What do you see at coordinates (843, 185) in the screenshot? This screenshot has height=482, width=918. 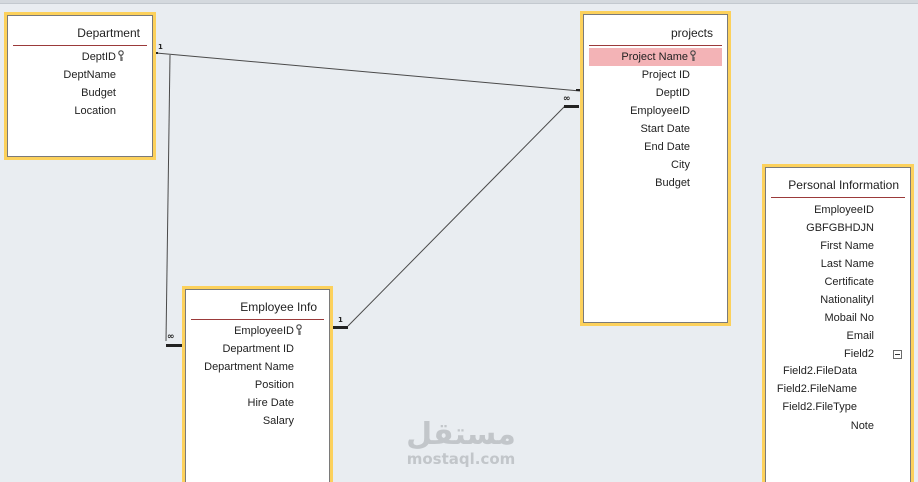 I see `table-personal-information-title: Personal Information` at bounding box center [843, 185].